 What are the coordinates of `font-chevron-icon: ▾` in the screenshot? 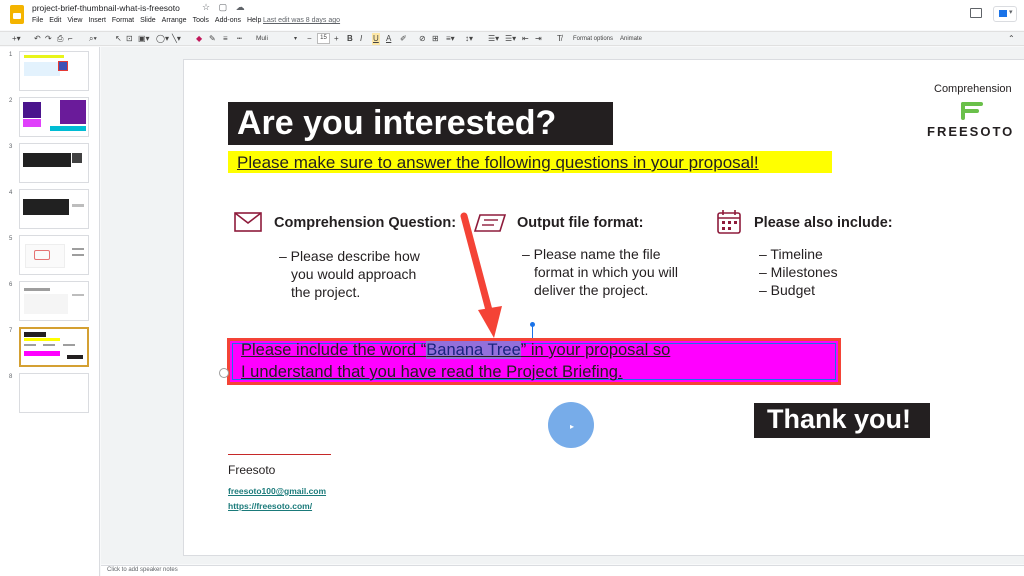 It's located at (295, 39).